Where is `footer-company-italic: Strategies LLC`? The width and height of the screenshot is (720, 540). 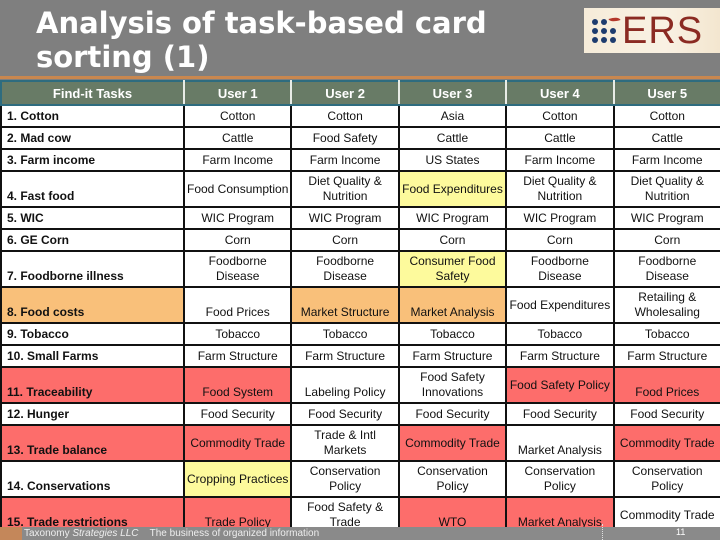
footer-company-italic: Strategies LLC is located at coordinates (105, 533).